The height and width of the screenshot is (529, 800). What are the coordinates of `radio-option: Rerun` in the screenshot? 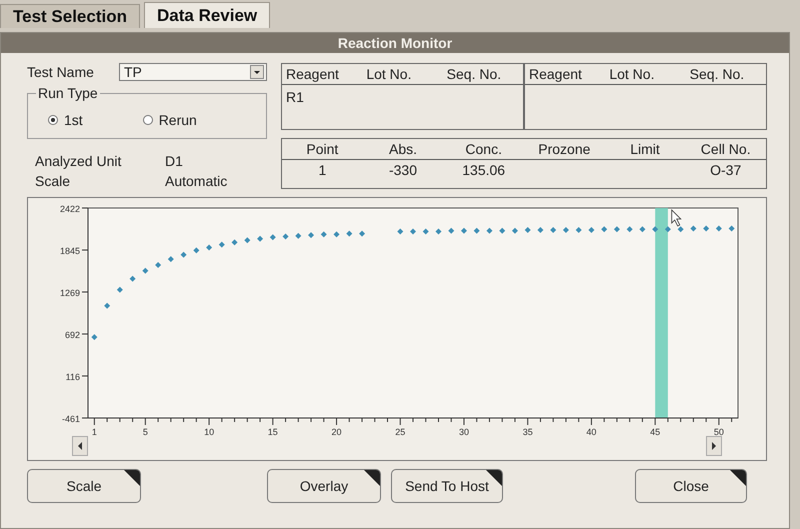 It's located at (169, 120).